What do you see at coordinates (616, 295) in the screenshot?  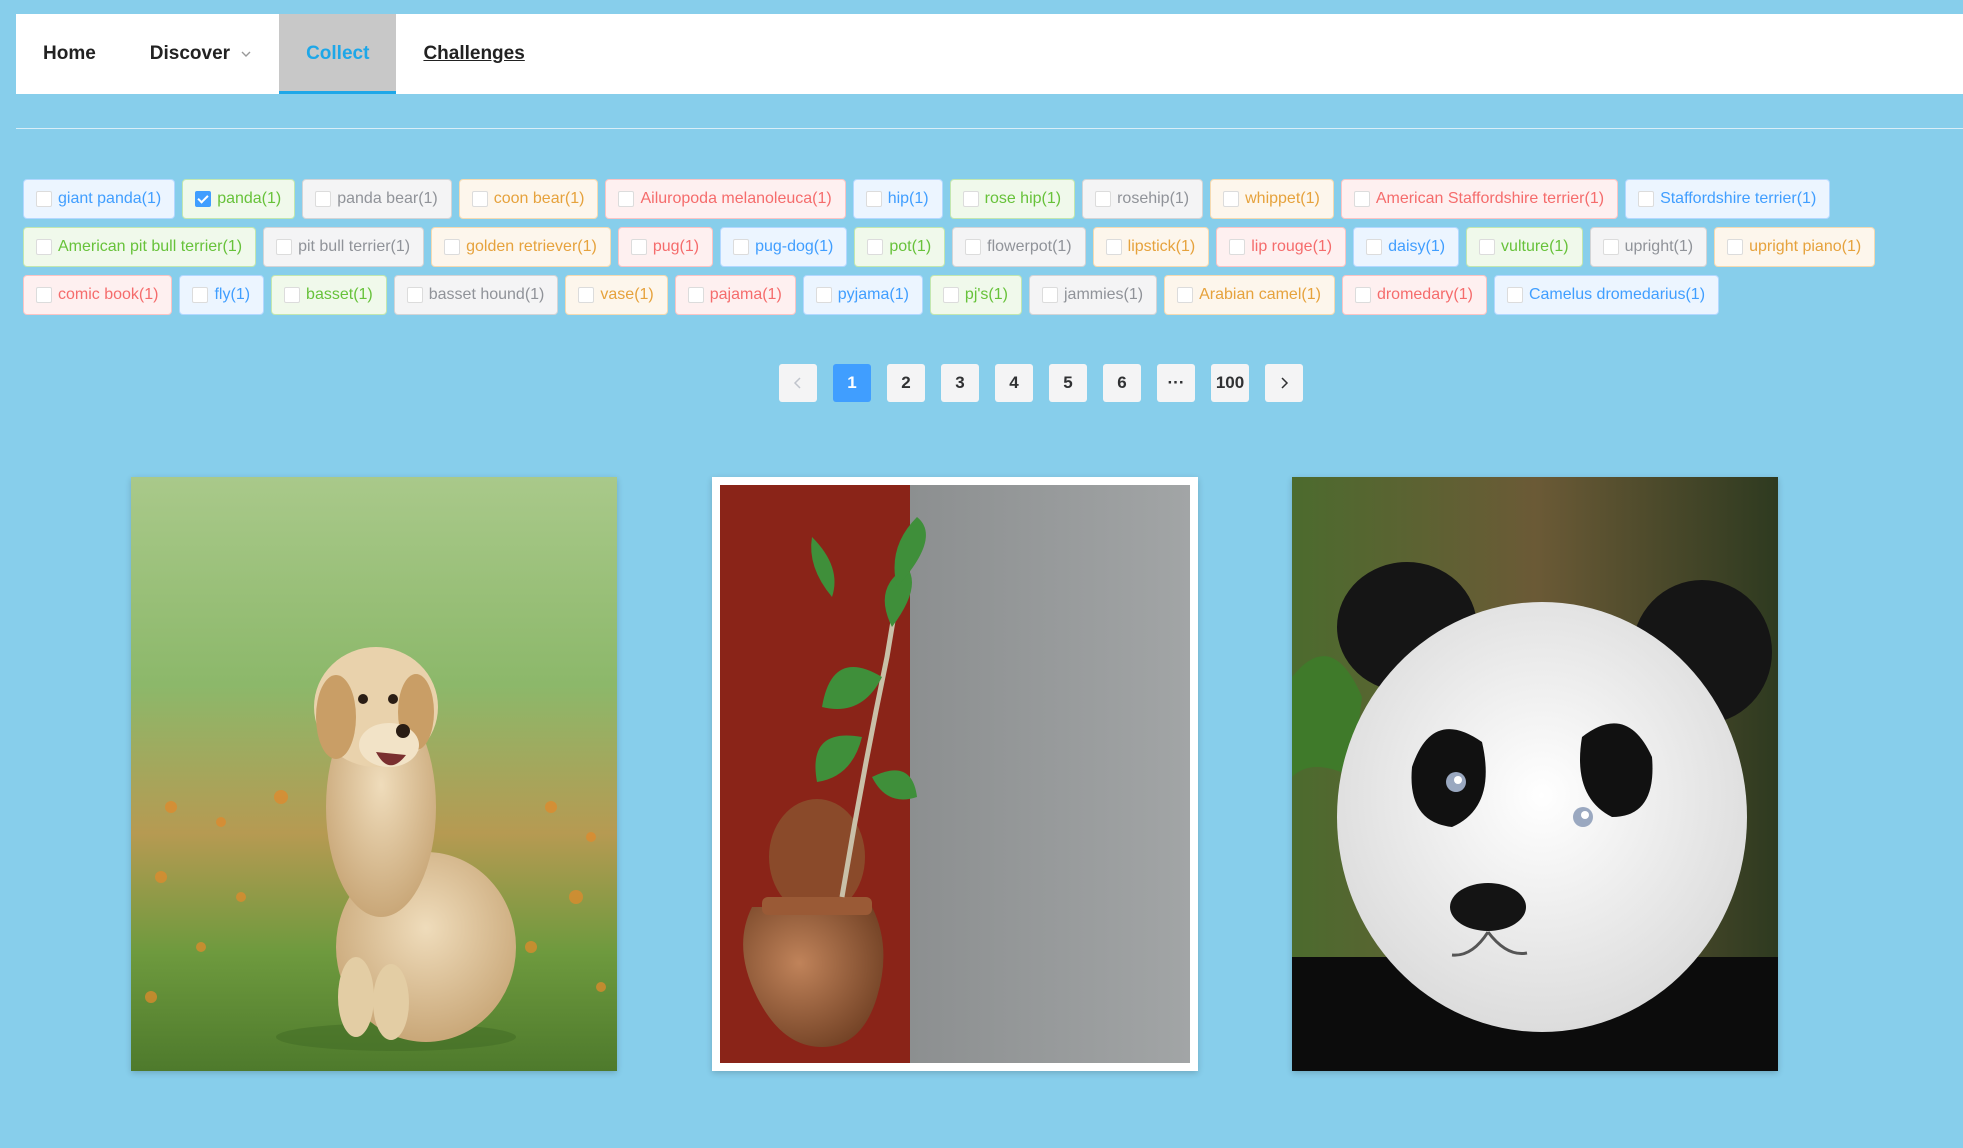 I see `tag-filter: vase(1)` at bounding box center [616, 295].